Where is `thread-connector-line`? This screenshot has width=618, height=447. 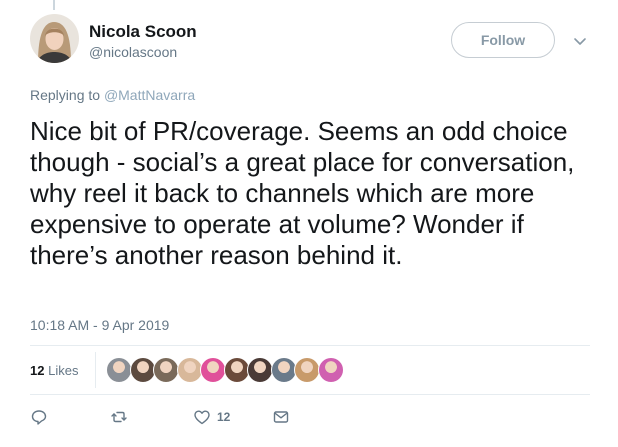 thread-connector-line is located at coordinates (54, 5).